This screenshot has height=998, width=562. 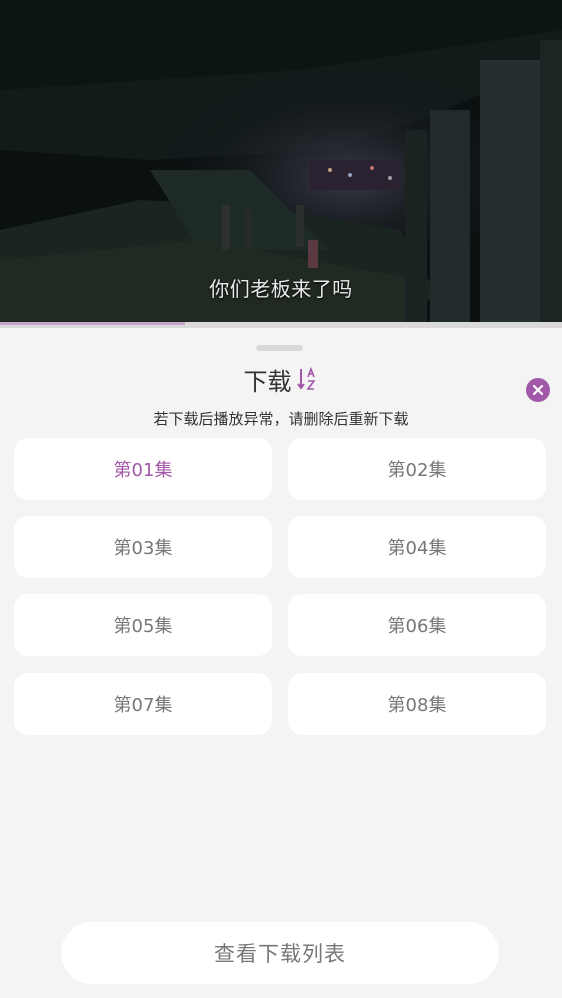 I want to click on episode-05-button: 第05集, so click(x=143, y=625).